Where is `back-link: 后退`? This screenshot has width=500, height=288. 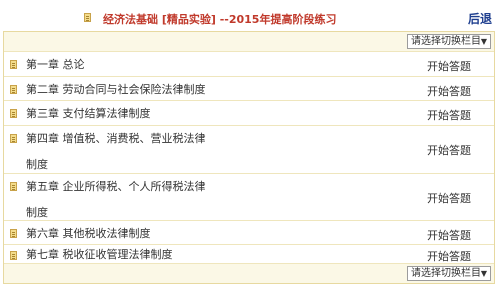 back-link: 后退 is located at coordinates (480, 18).